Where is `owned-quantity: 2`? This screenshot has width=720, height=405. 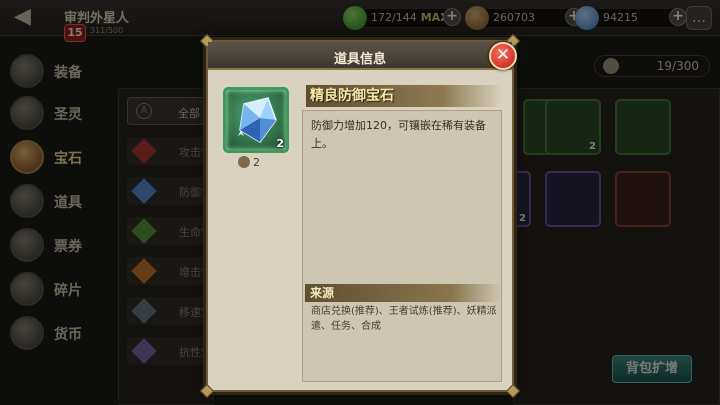
owned-quantity: 2 is located at coordinates (249, 162).